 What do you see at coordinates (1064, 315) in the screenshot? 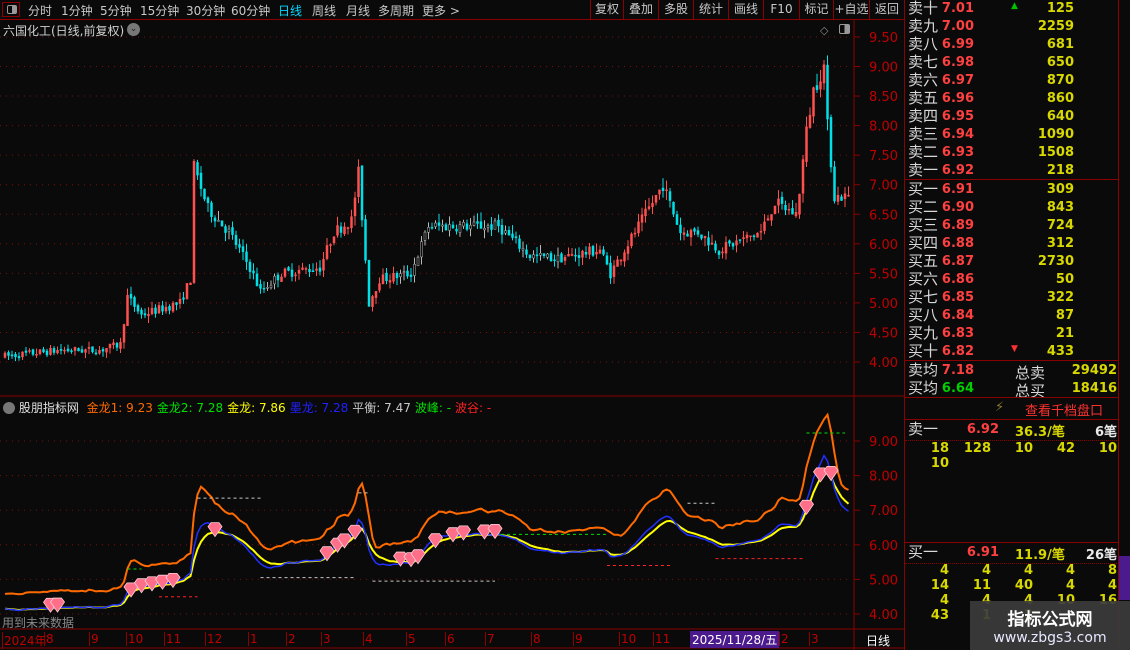
I see `bids-volume: 87` at bounding box center [1064, 315].